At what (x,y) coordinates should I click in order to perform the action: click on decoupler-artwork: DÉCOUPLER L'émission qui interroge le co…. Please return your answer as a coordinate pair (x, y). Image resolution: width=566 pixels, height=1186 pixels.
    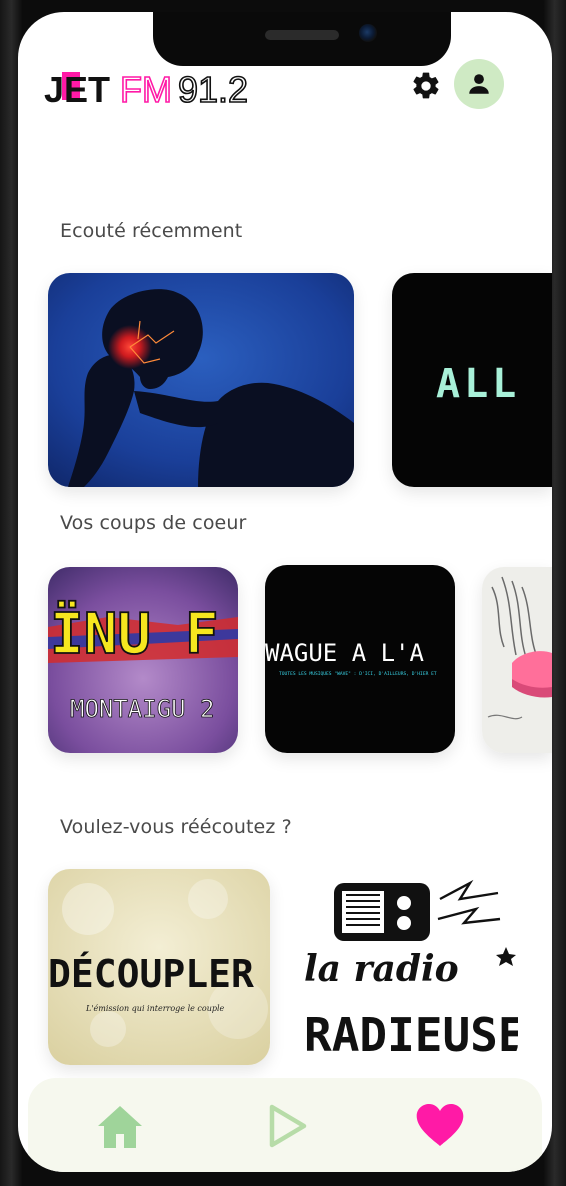
    Looking at the image, I should click on (159, 967).